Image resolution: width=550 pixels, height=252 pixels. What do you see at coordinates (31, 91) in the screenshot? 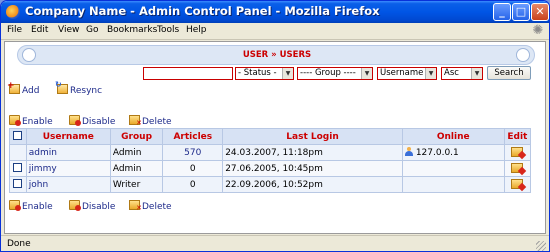
I see `add-label: Add` at bounding box center [31, 91].